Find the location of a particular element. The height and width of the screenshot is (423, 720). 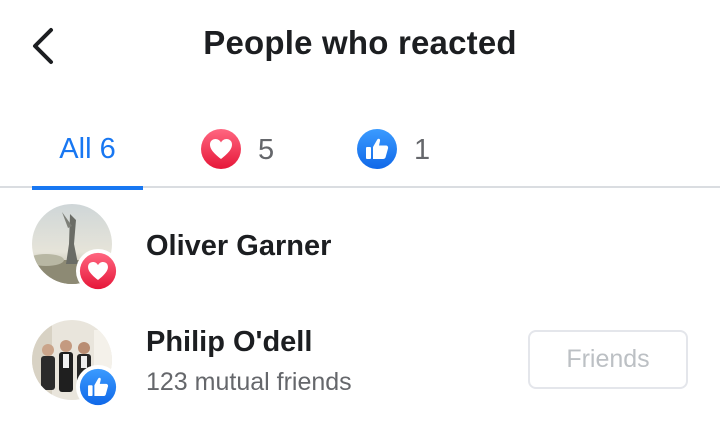

like-count: 1 is located at coordinates (422, 149).